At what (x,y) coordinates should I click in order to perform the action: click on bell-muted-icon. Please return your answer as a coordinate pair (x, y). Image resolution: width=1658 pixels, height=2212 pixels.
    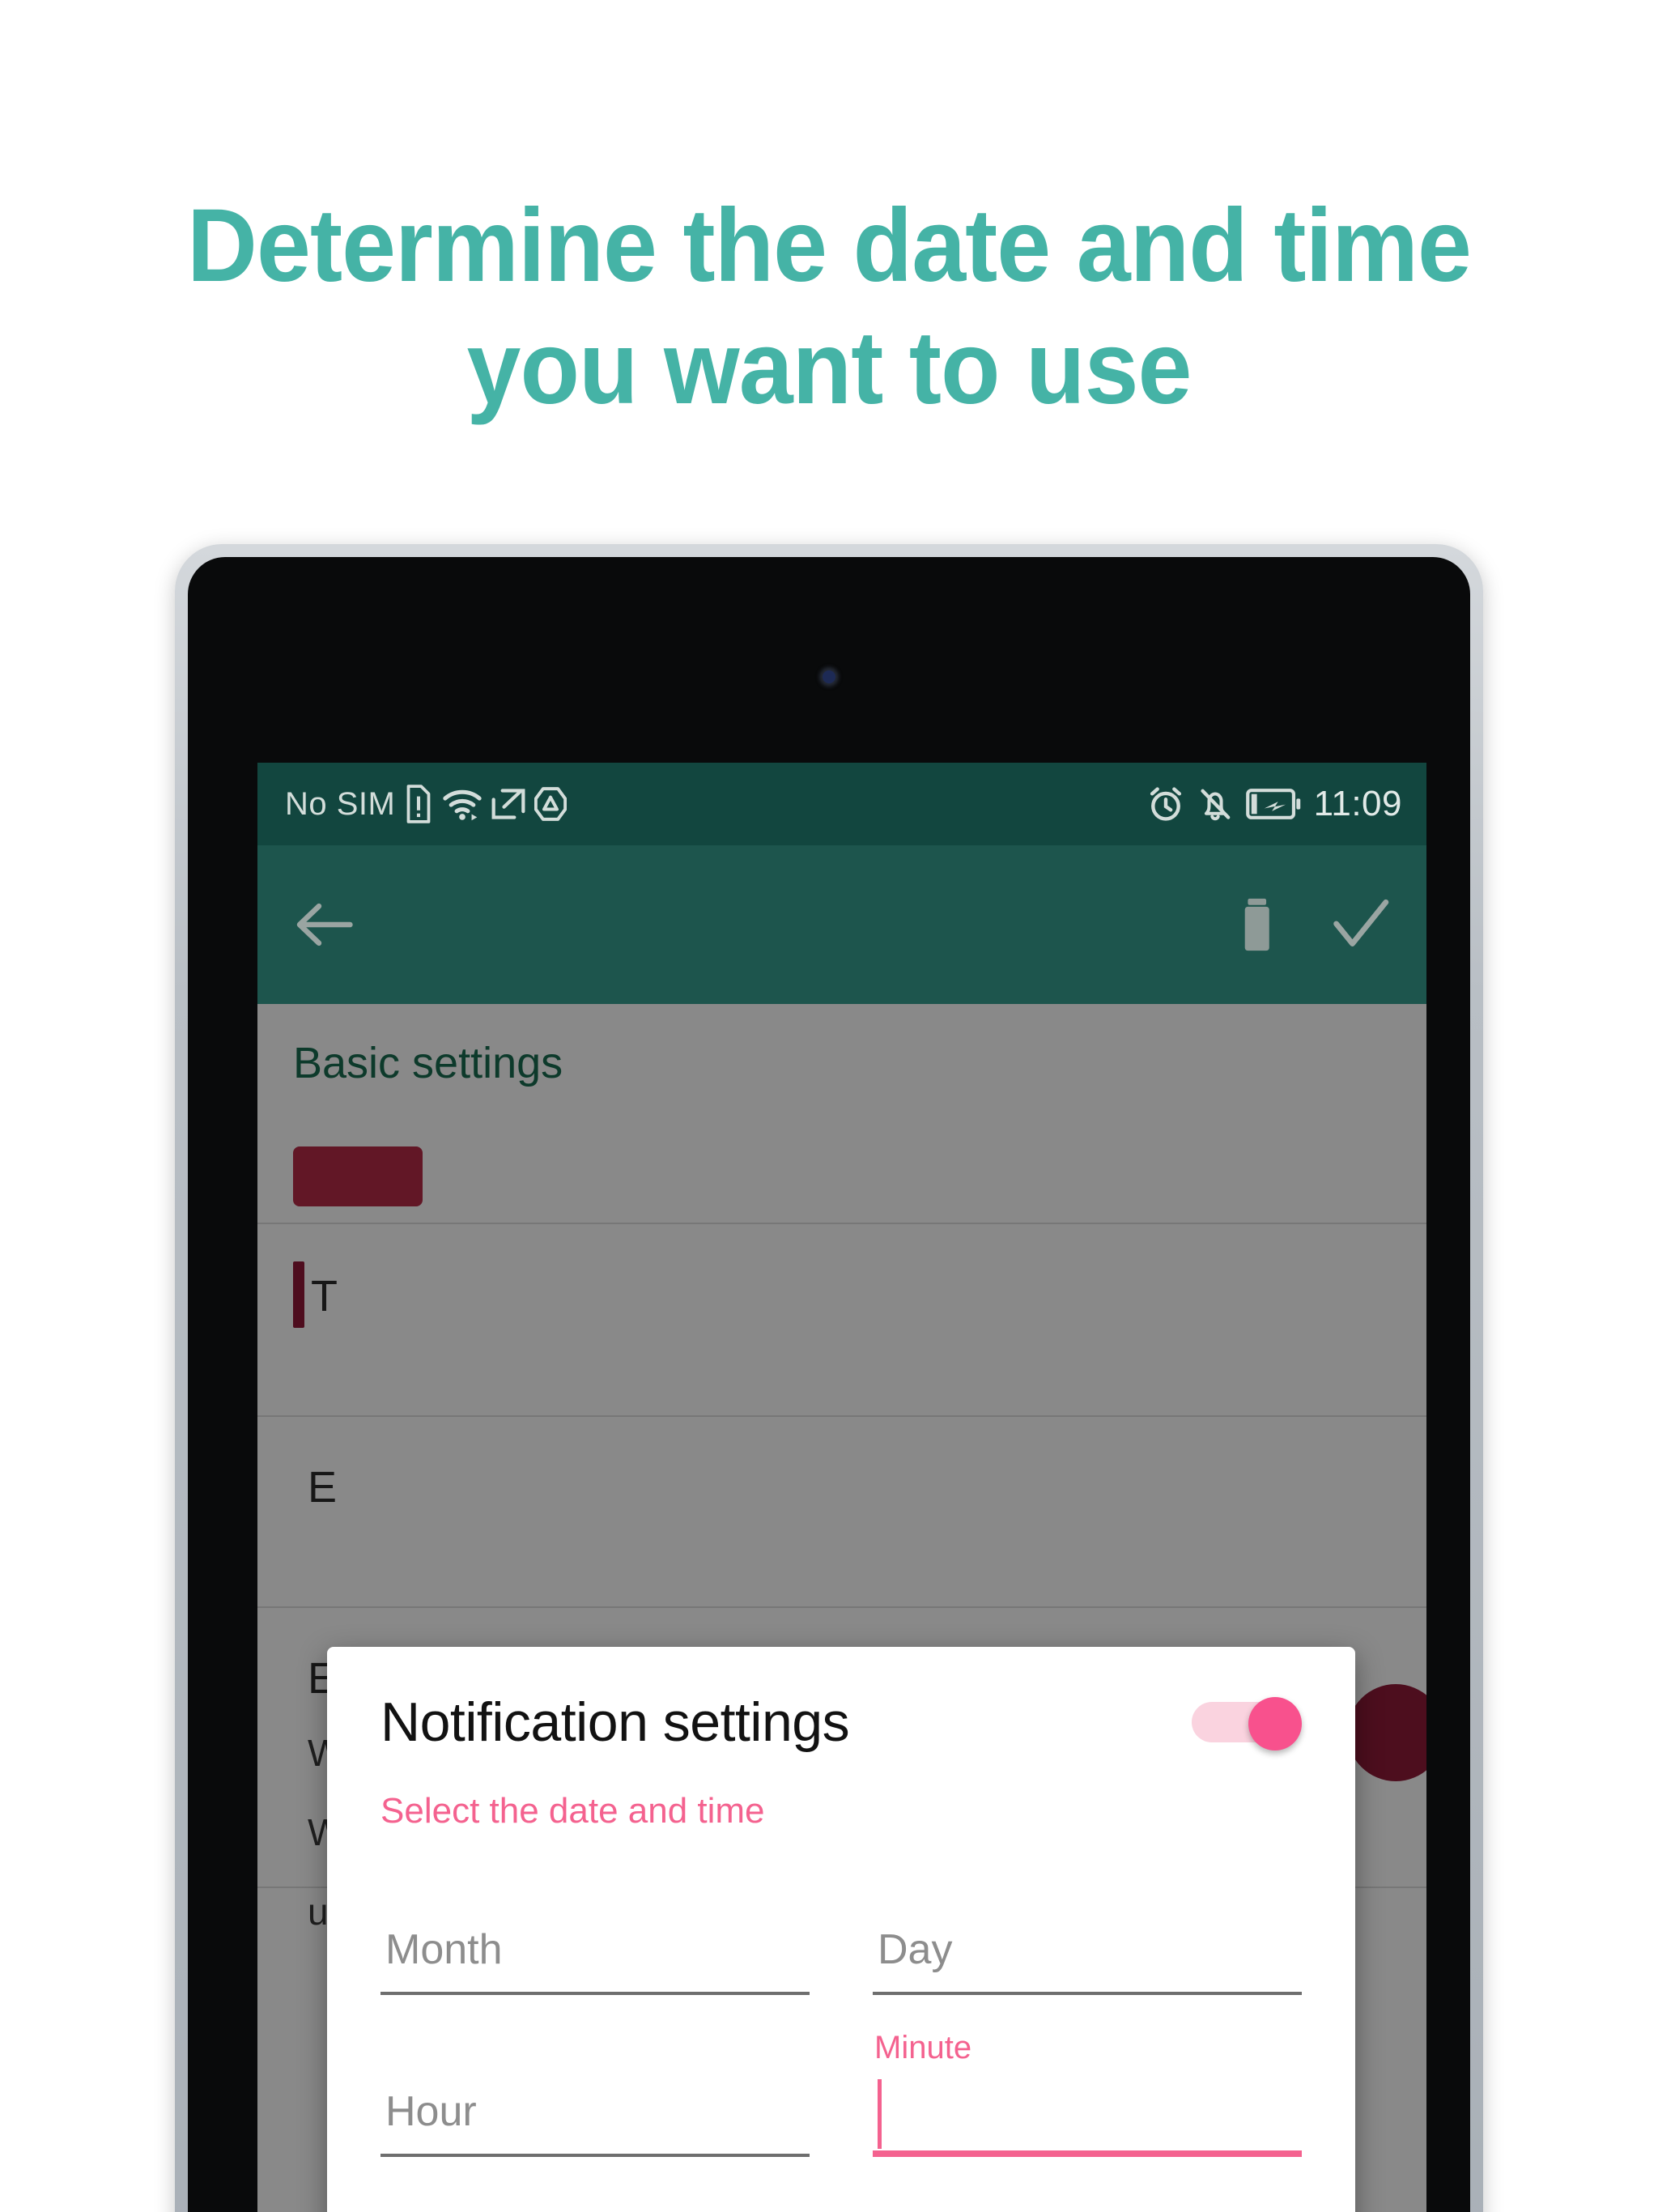
    Looking at the image, I should click on (1215, 805).